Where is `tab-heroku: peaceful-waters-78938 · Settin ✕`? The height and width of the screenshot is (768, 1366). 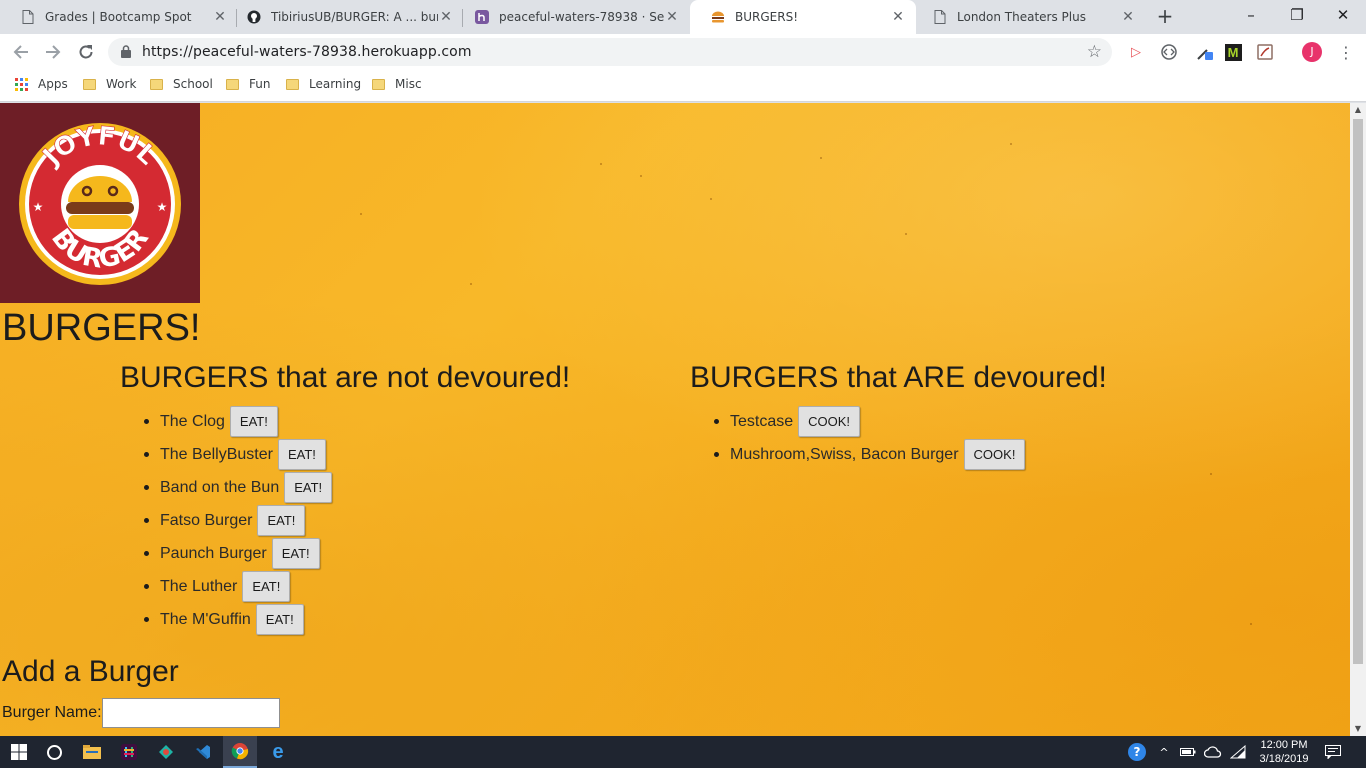 tab-heroku: peaceful-waters-78938 · Settin ✕ is located at coordinates (572, 17).